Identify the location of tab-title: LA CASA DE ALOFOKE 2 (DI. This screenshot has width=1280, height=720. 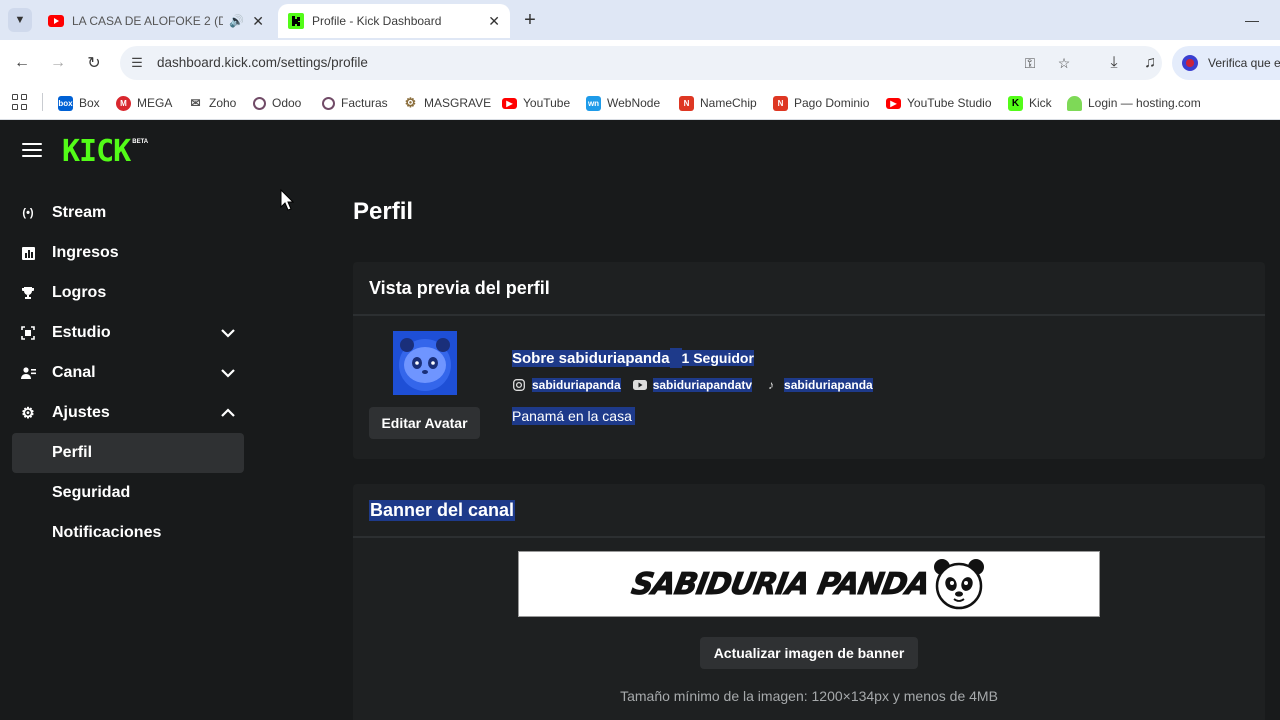
(148, 21).